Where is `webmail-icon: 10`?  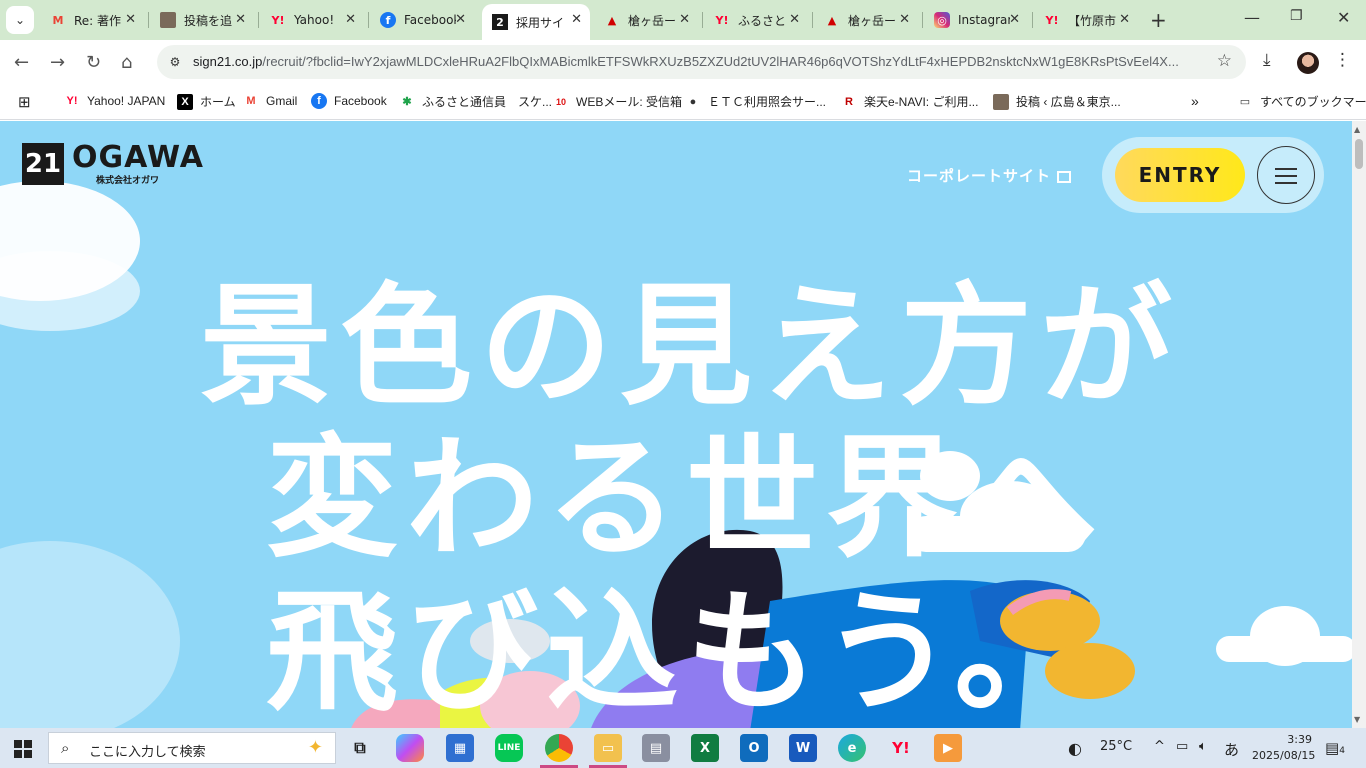
webmail-icon: 10 is located at coordinates (560, 101).